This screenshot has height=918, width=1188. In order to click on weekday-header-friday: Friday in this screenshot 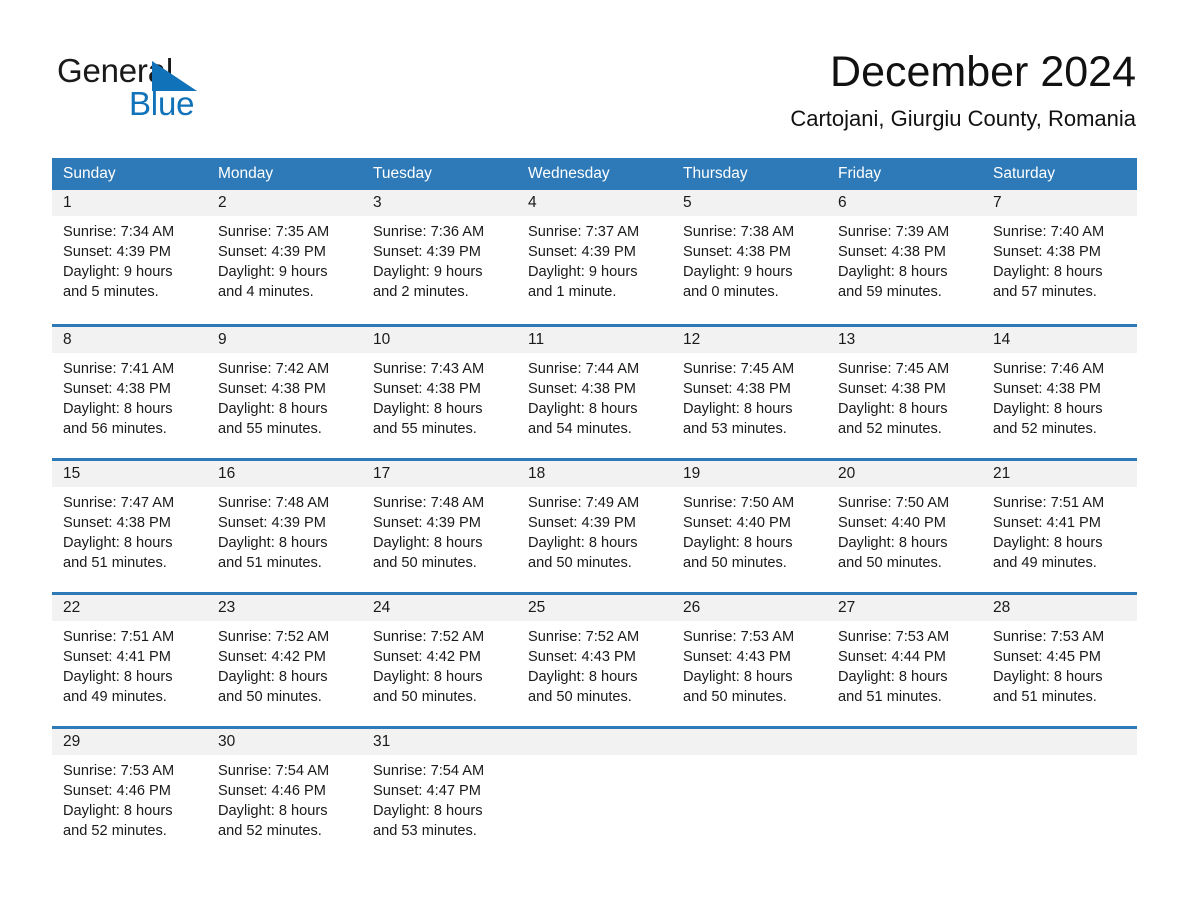, I will do `click(860, 173)`.